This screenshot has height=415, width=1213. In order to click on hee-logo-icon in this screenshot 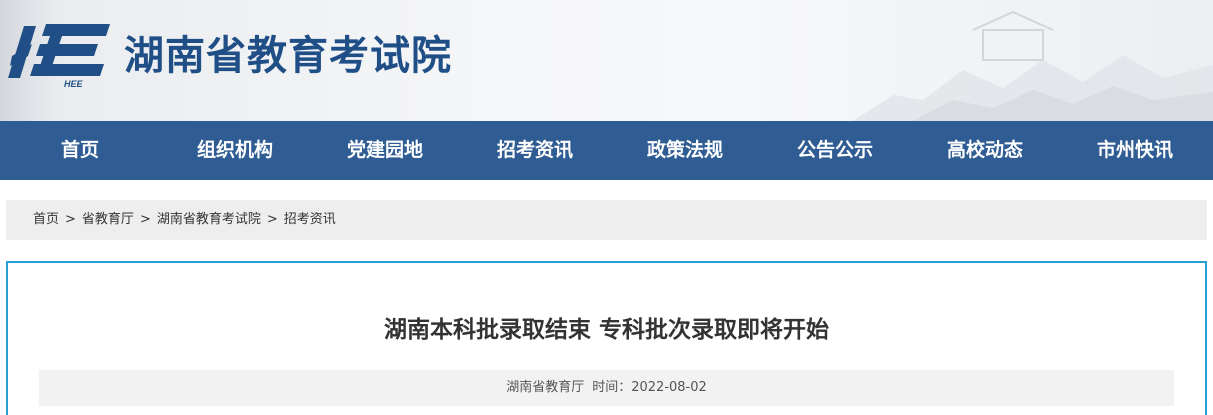, I will do `click(59, 51)`.